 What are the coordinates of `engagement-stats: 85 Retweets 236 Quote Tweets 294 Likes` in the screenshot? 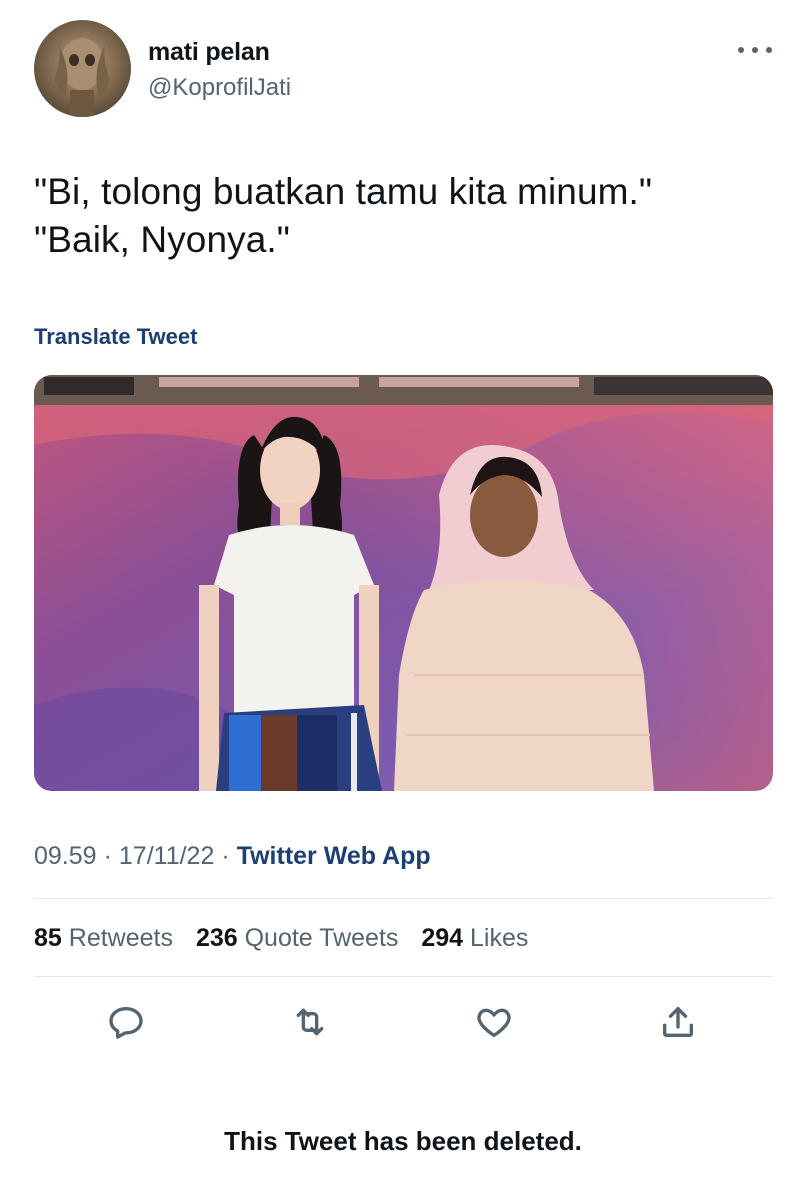 It's located at (289, 938).